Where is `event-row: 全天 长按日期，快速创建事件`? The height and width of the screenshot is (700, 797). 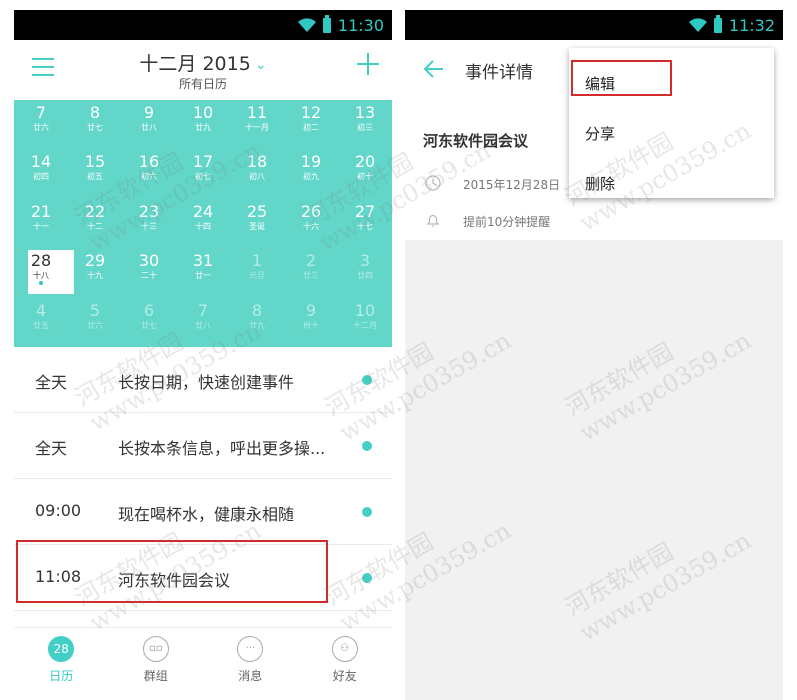
event-row: 全天 长按日期，快速创建事件 is located at coordinates (203, 380).